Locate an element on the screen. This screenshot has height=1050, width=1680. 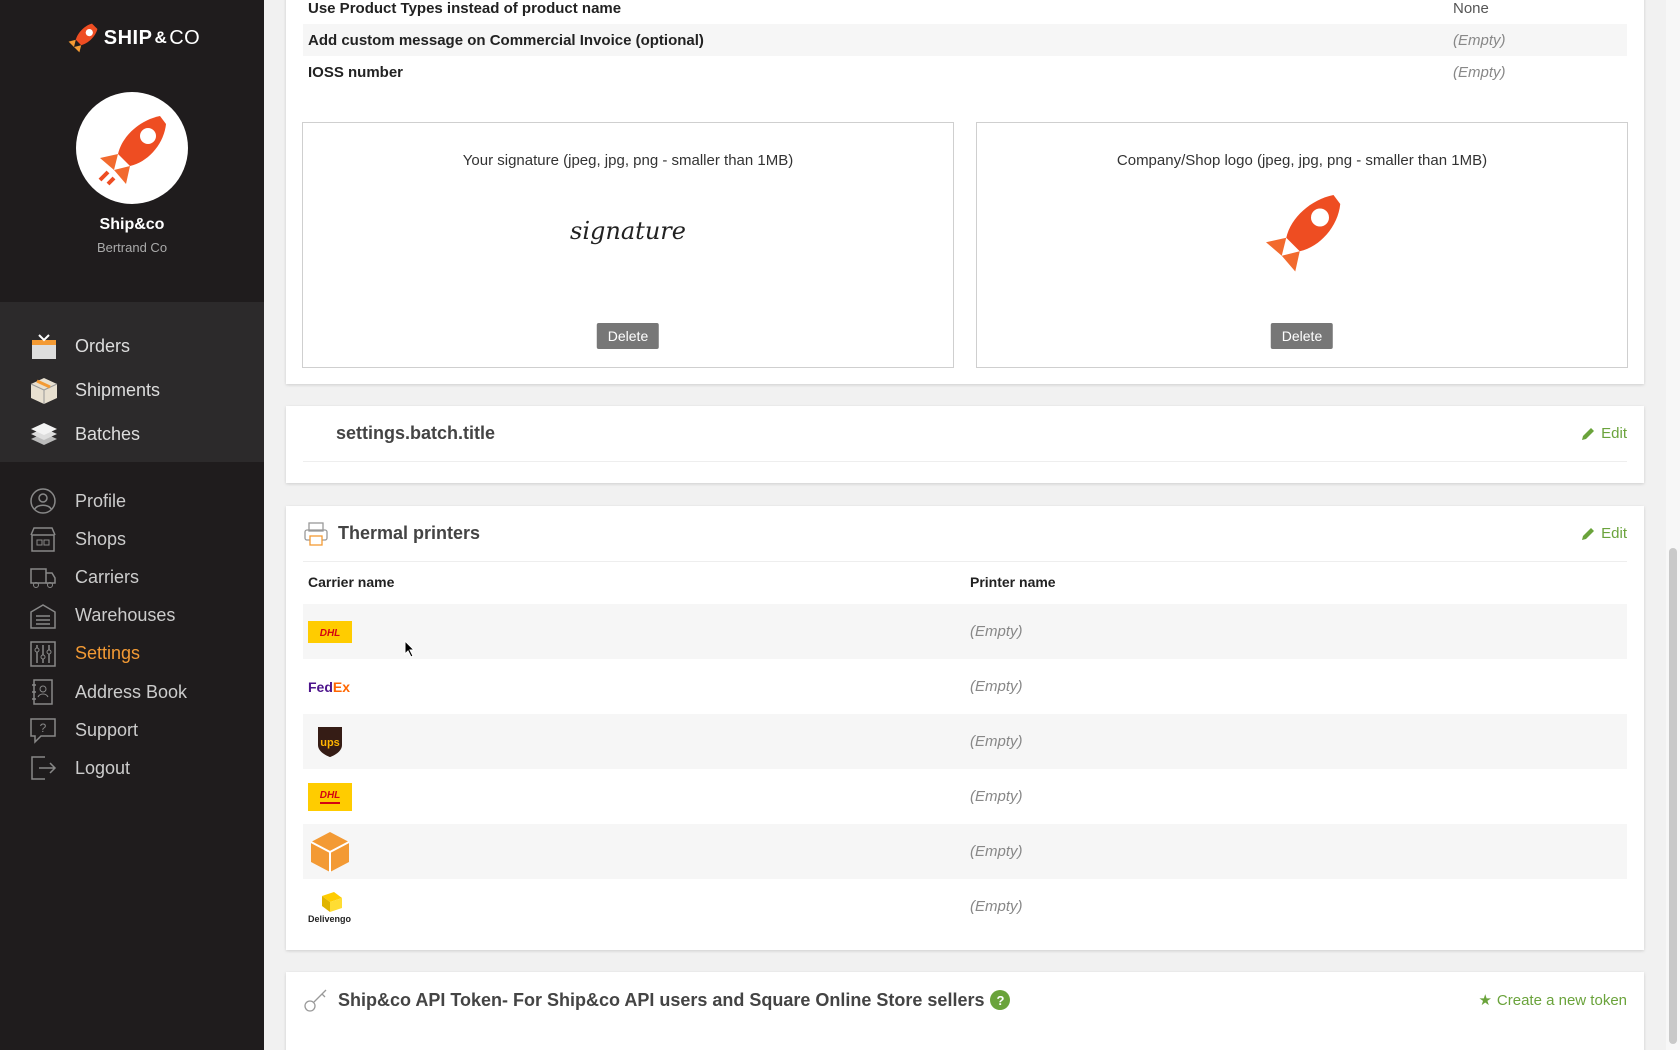
nav-orders: Orders is located at coordinates (132, 346).